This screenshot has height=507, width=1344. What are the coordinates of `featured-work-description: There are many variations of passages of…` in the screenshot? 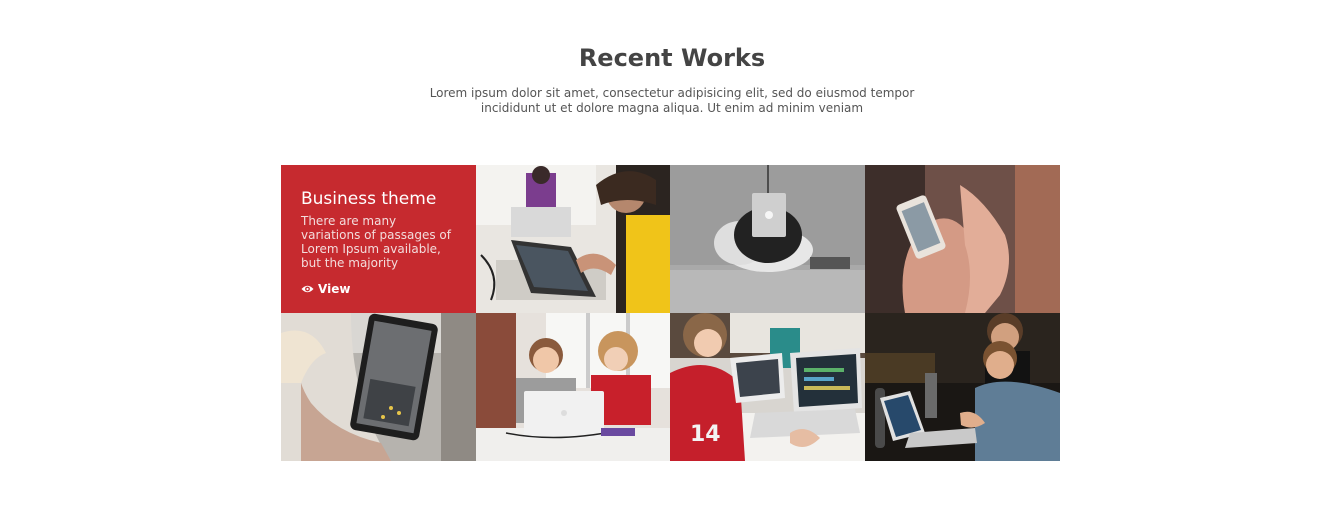 It's located at (376, 242).